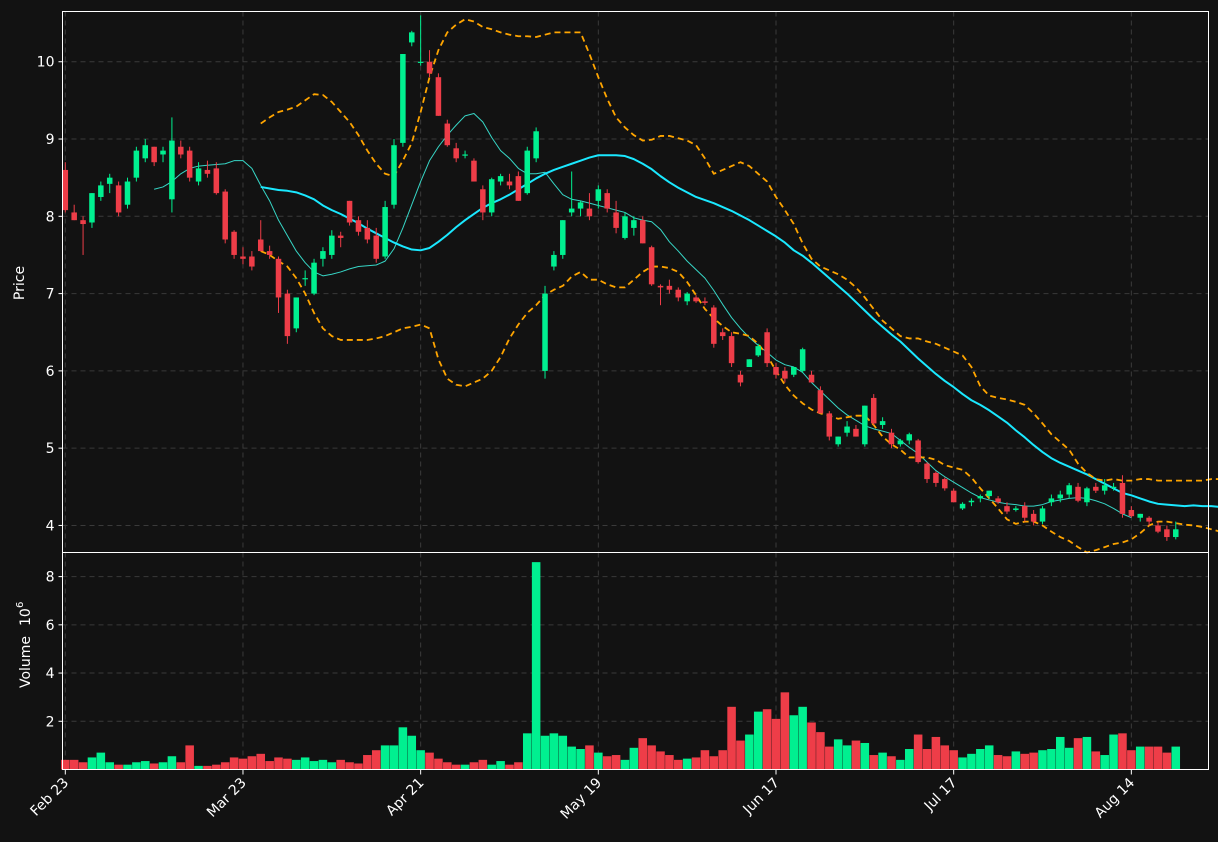  Describe the element at coordinates (50, 626) in the screenshot. I see `volume-tick-label: 6` at that location.